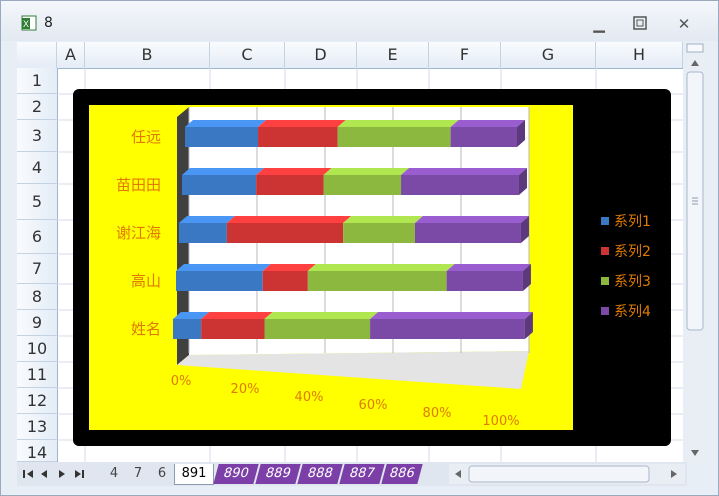 The height and width of the screenshot is (496, 719). Describe the element at coordinates (71, 55) in the screenshot. I see `column-header: A` at that location.